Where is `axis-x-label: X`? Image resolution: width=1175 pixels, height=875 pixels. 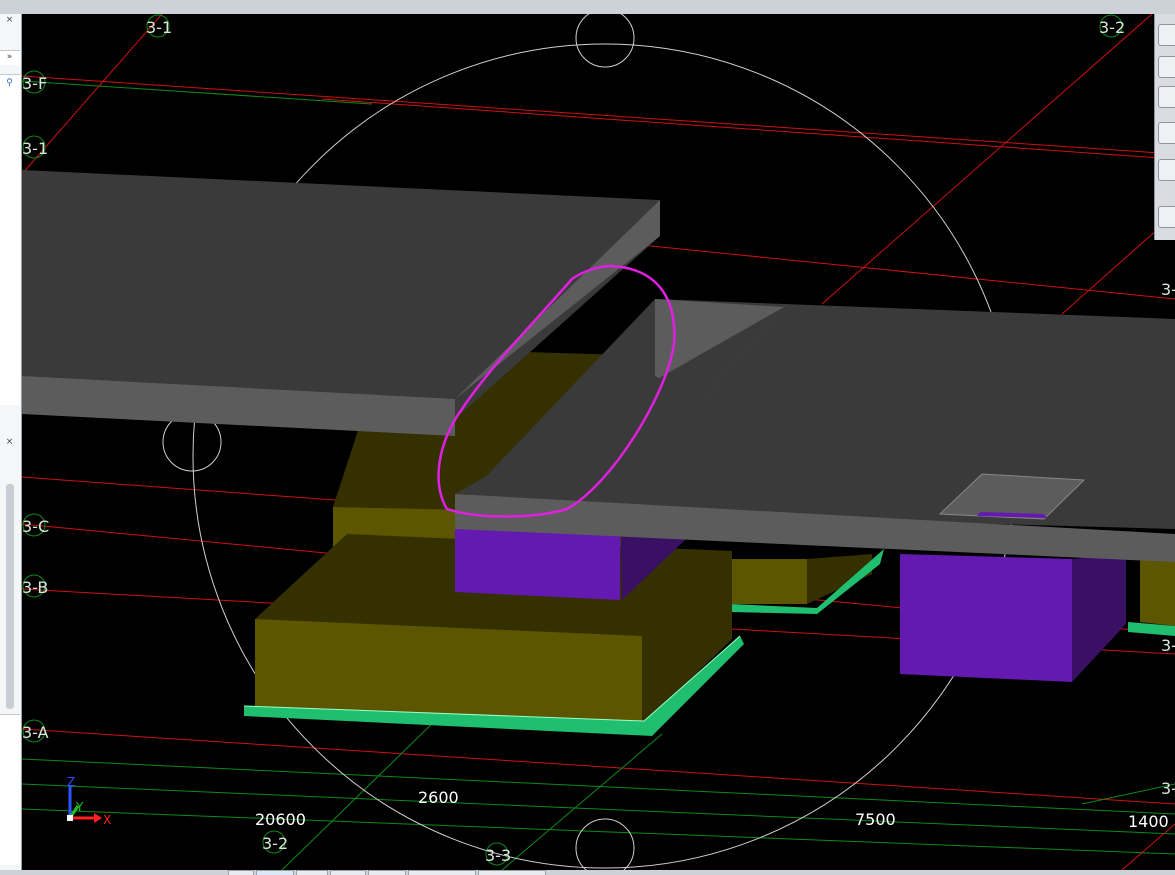
axis-x-label: X is located at coordinates (107, 820).